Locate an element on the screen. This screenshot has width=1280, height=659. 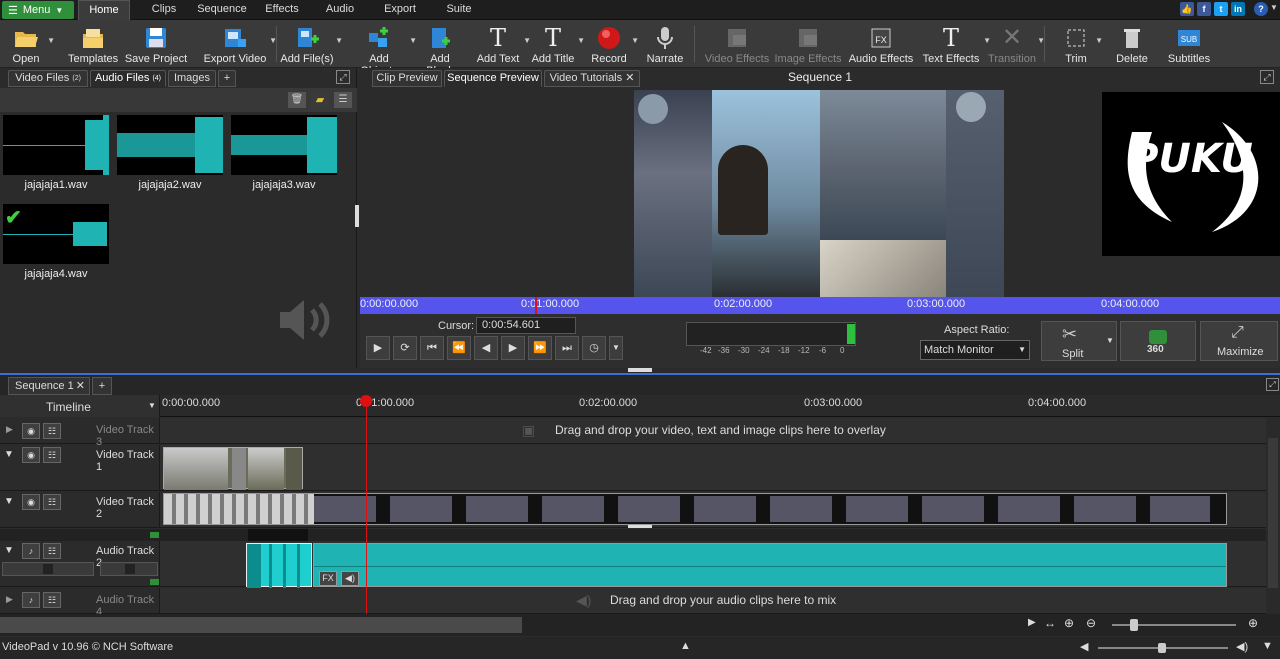
tab-sequence-1: Sequence 1 ✕ is located at coordinates (49, 386).